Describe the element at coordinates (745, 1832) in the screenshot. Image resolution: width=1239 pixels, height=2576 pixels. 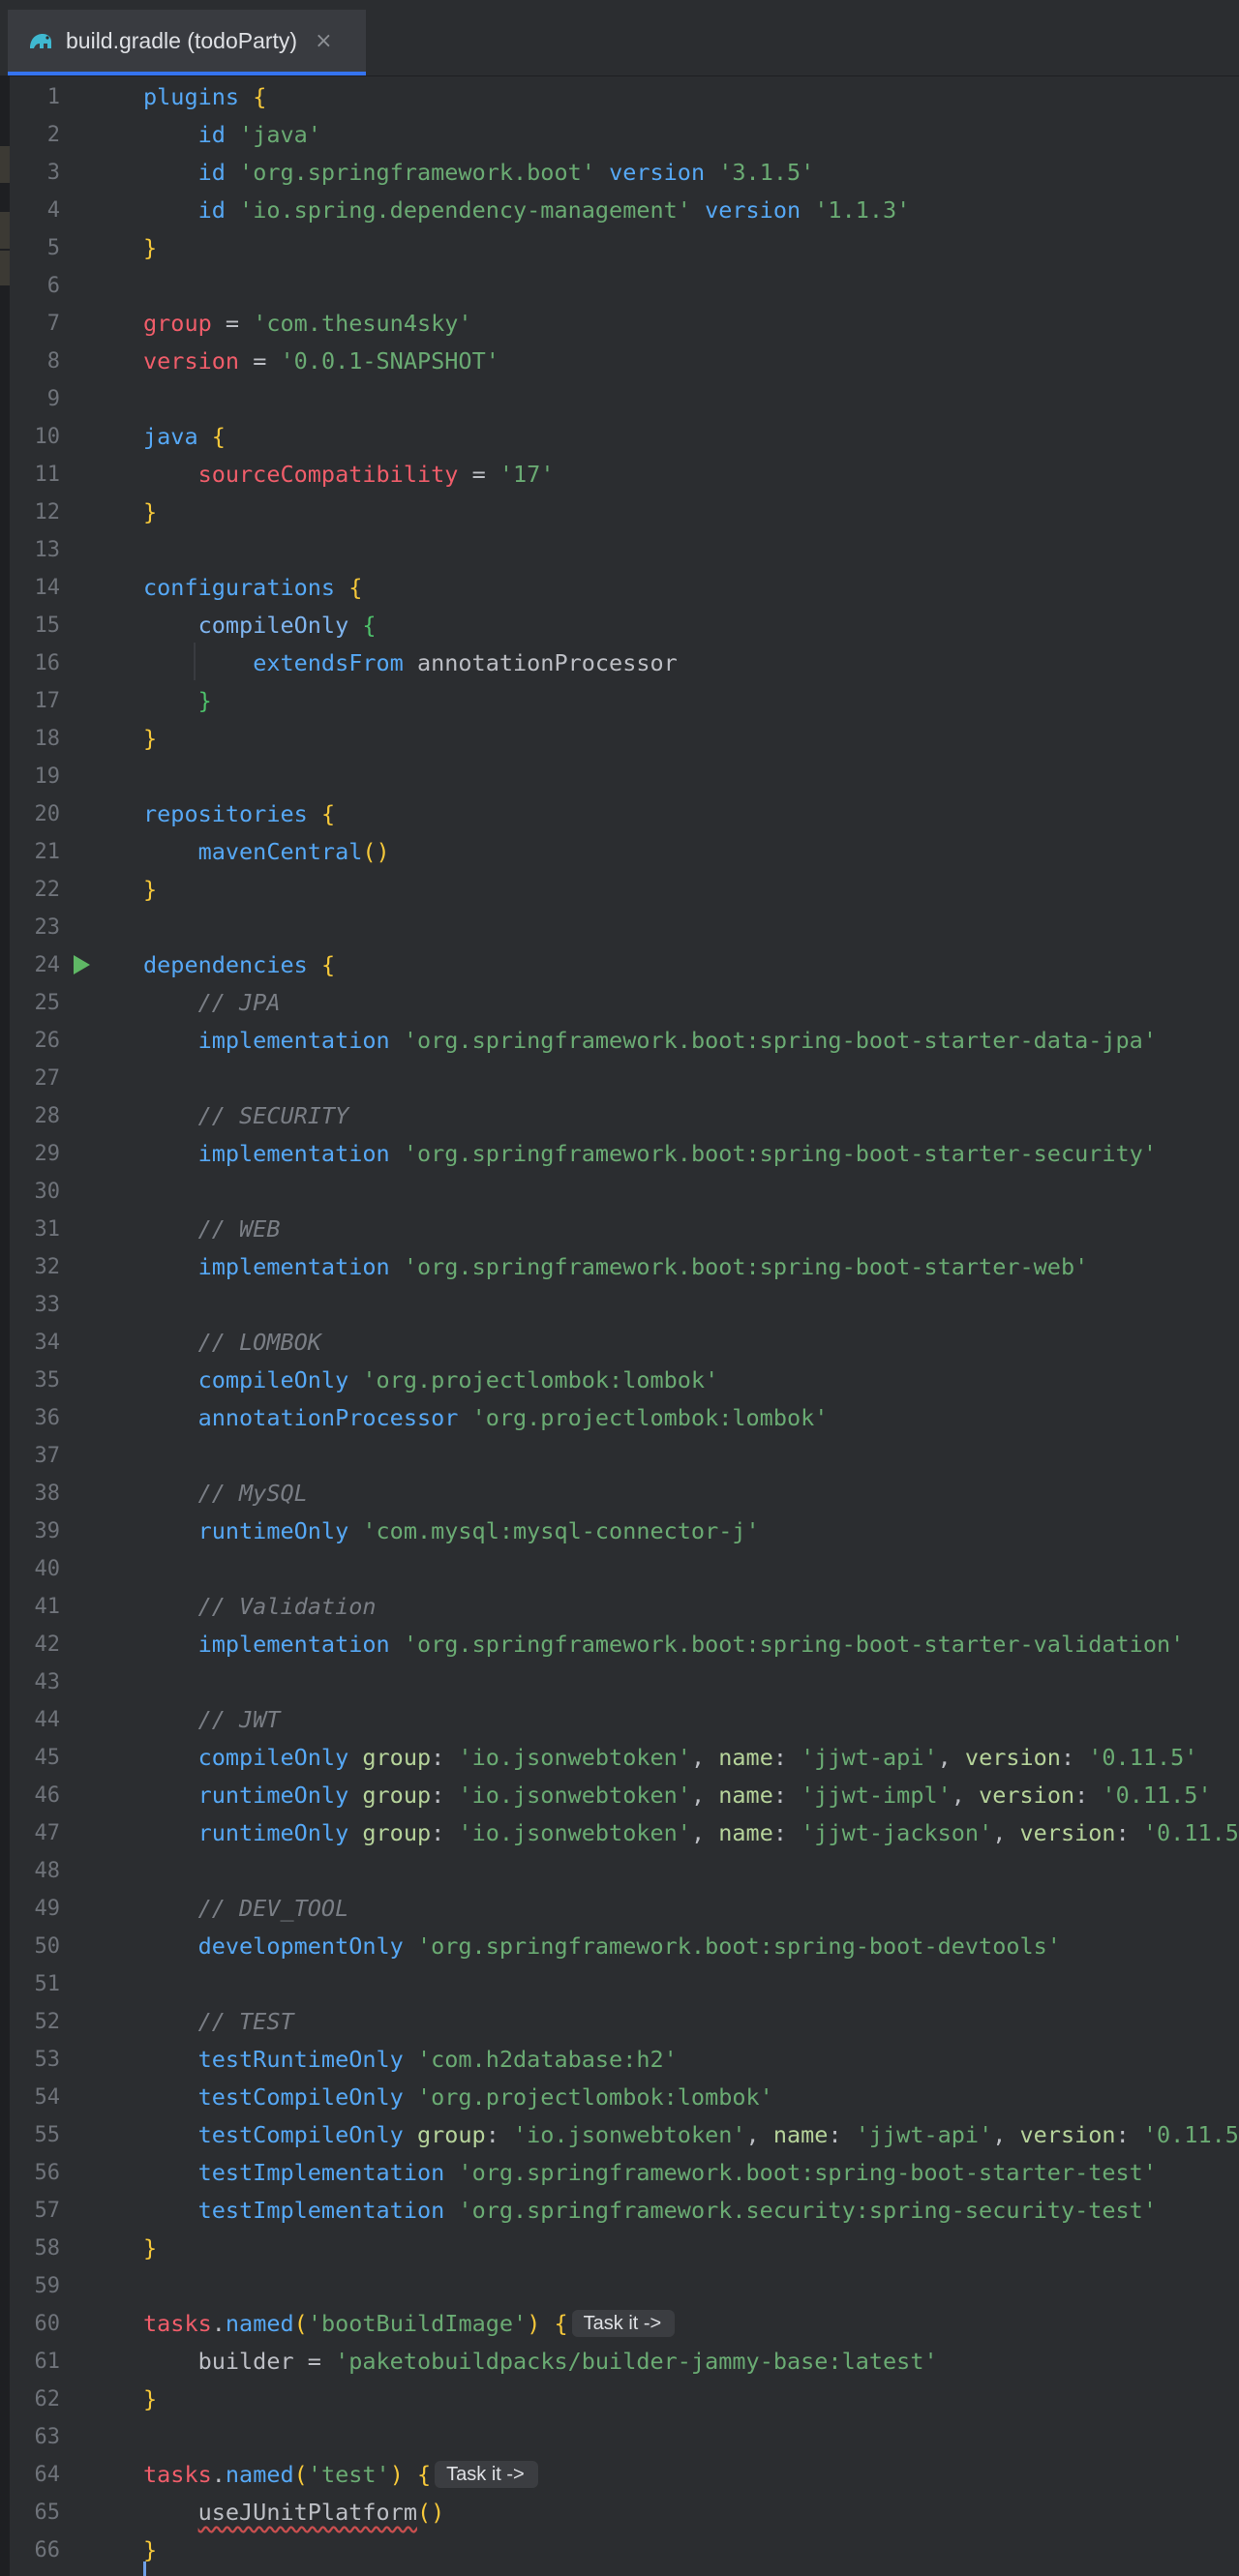
I see `code-token: name` at that location.